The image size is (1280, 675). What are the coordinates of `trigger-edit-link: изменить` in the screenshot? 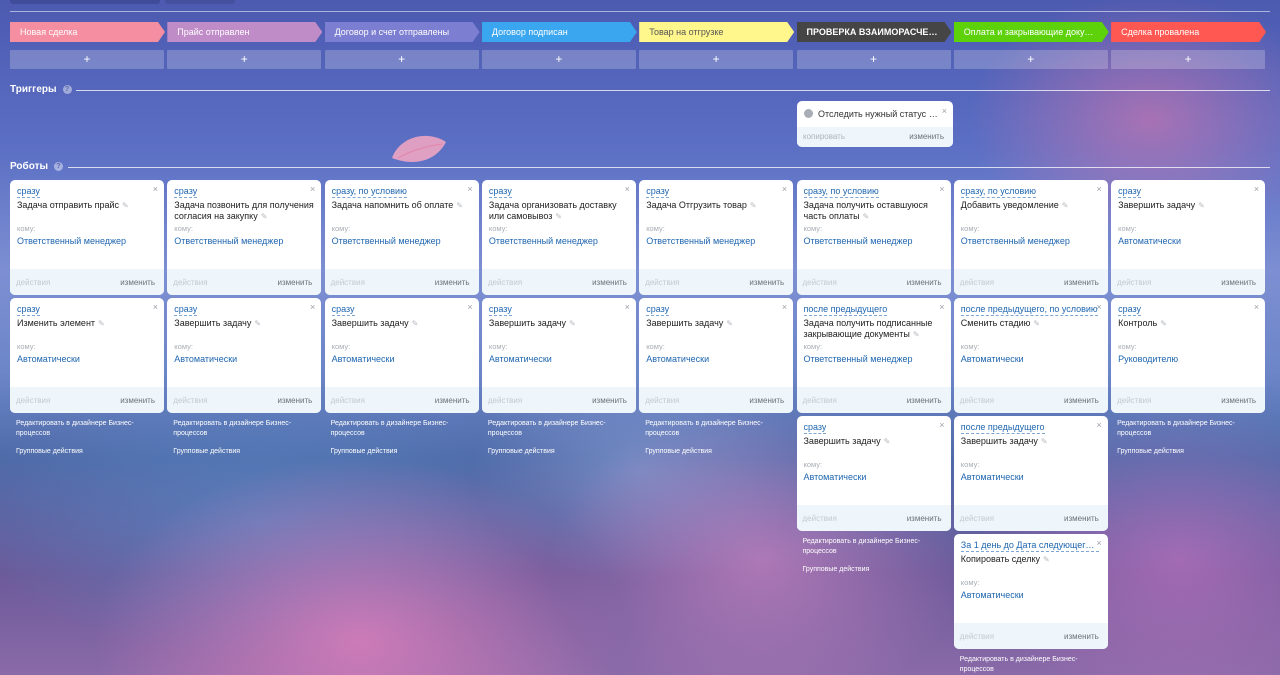 It's located at (926, 136).